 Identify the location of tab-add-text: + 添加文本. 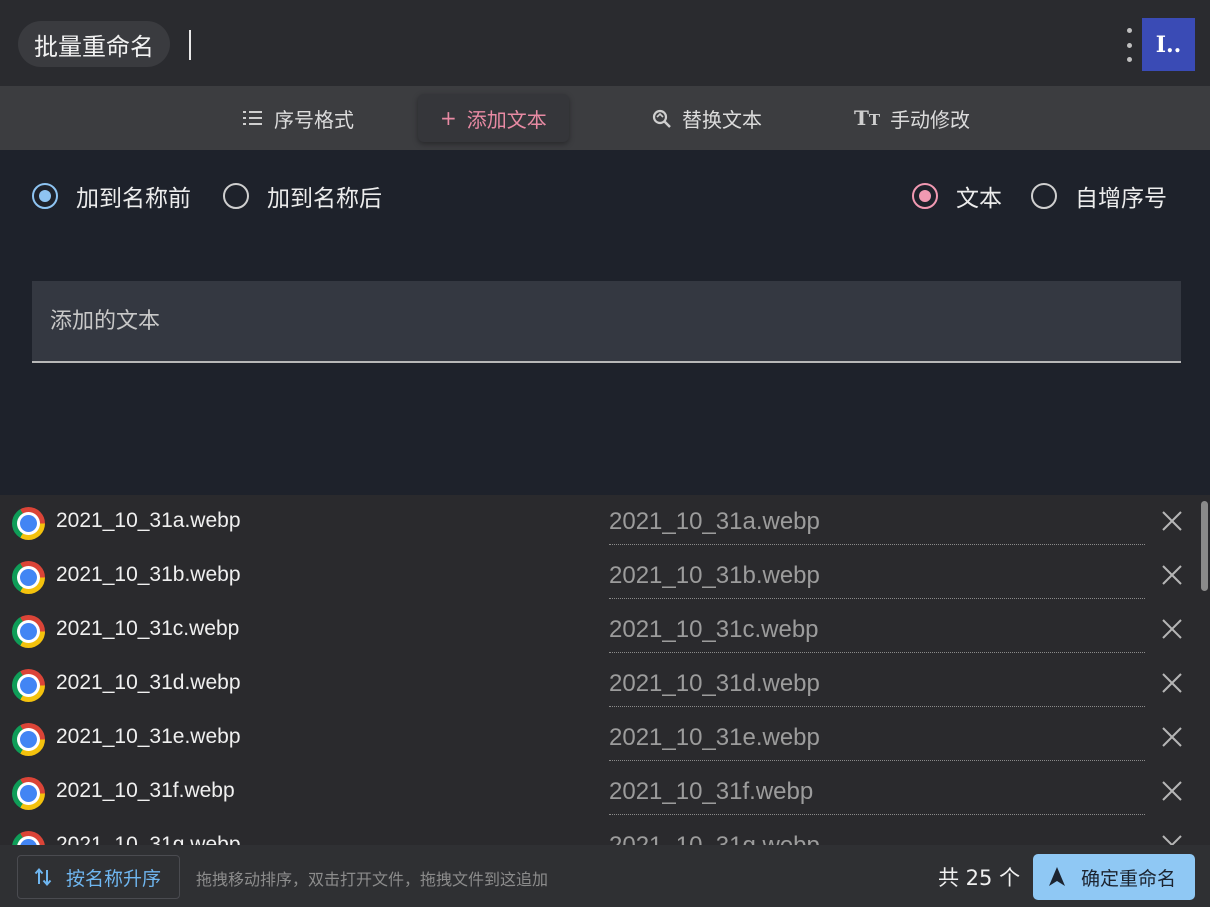
(493, 118).